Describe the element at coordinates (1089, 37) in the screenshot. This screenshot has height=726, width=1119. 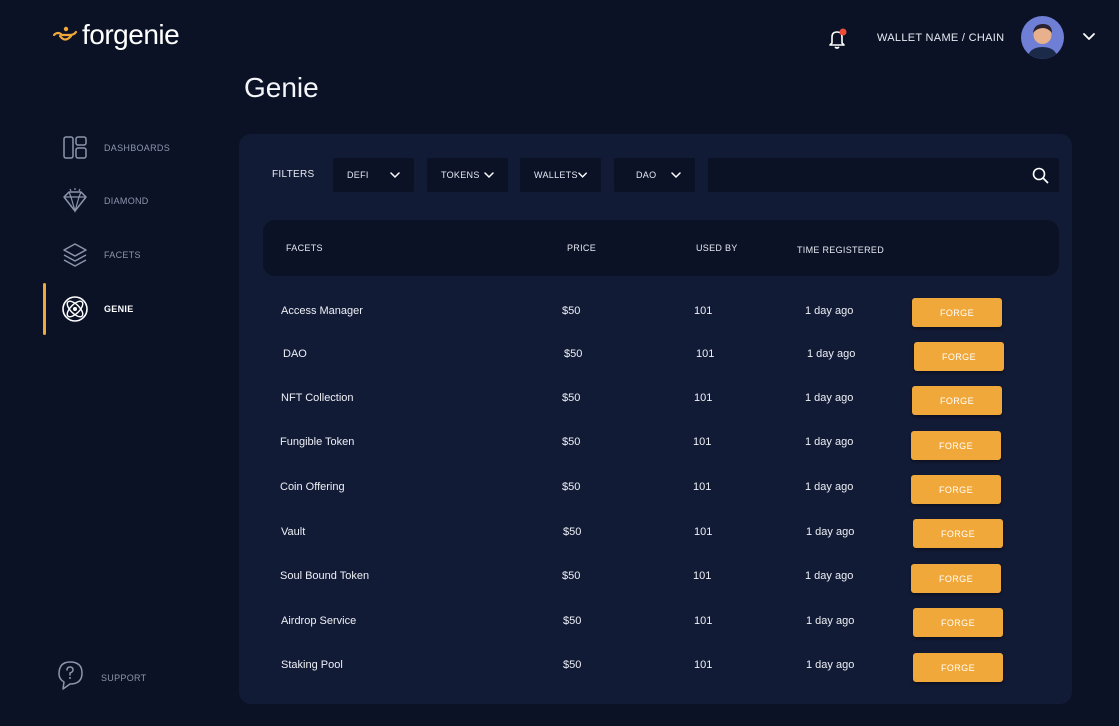
I see `user-menu-chevron-icon` at that location.